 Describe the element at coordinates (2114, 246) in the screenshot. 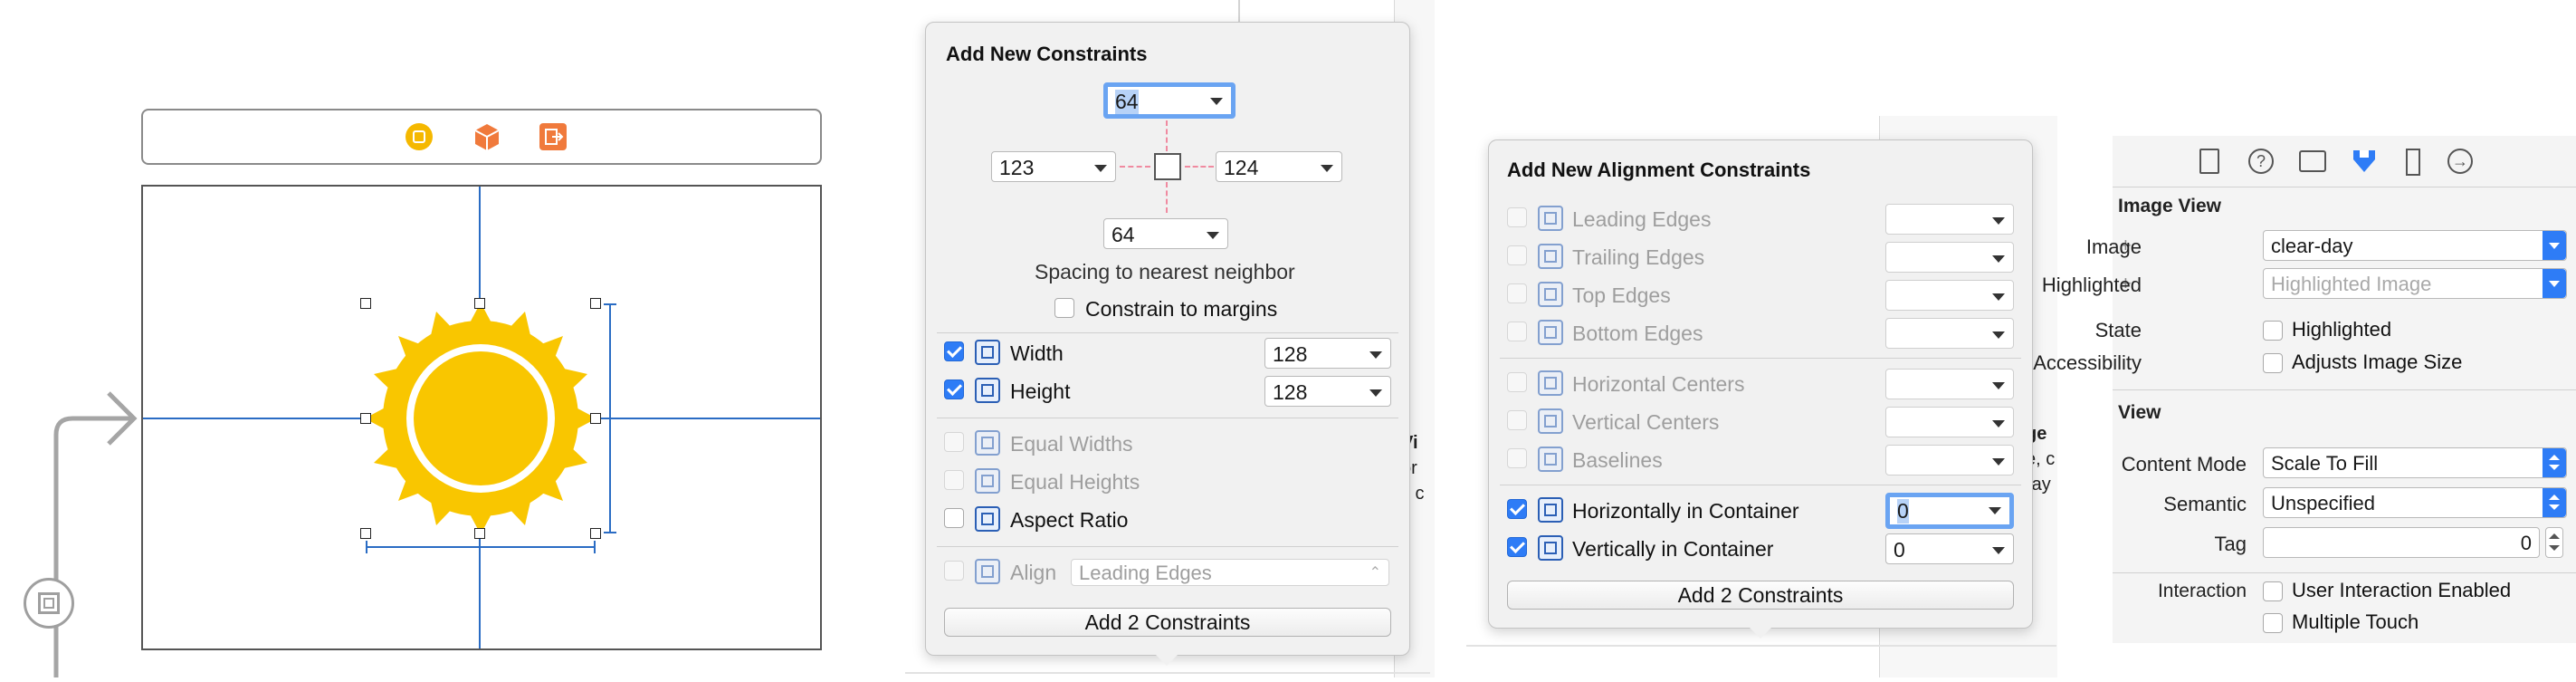

I see `image-label: Image` at that location.